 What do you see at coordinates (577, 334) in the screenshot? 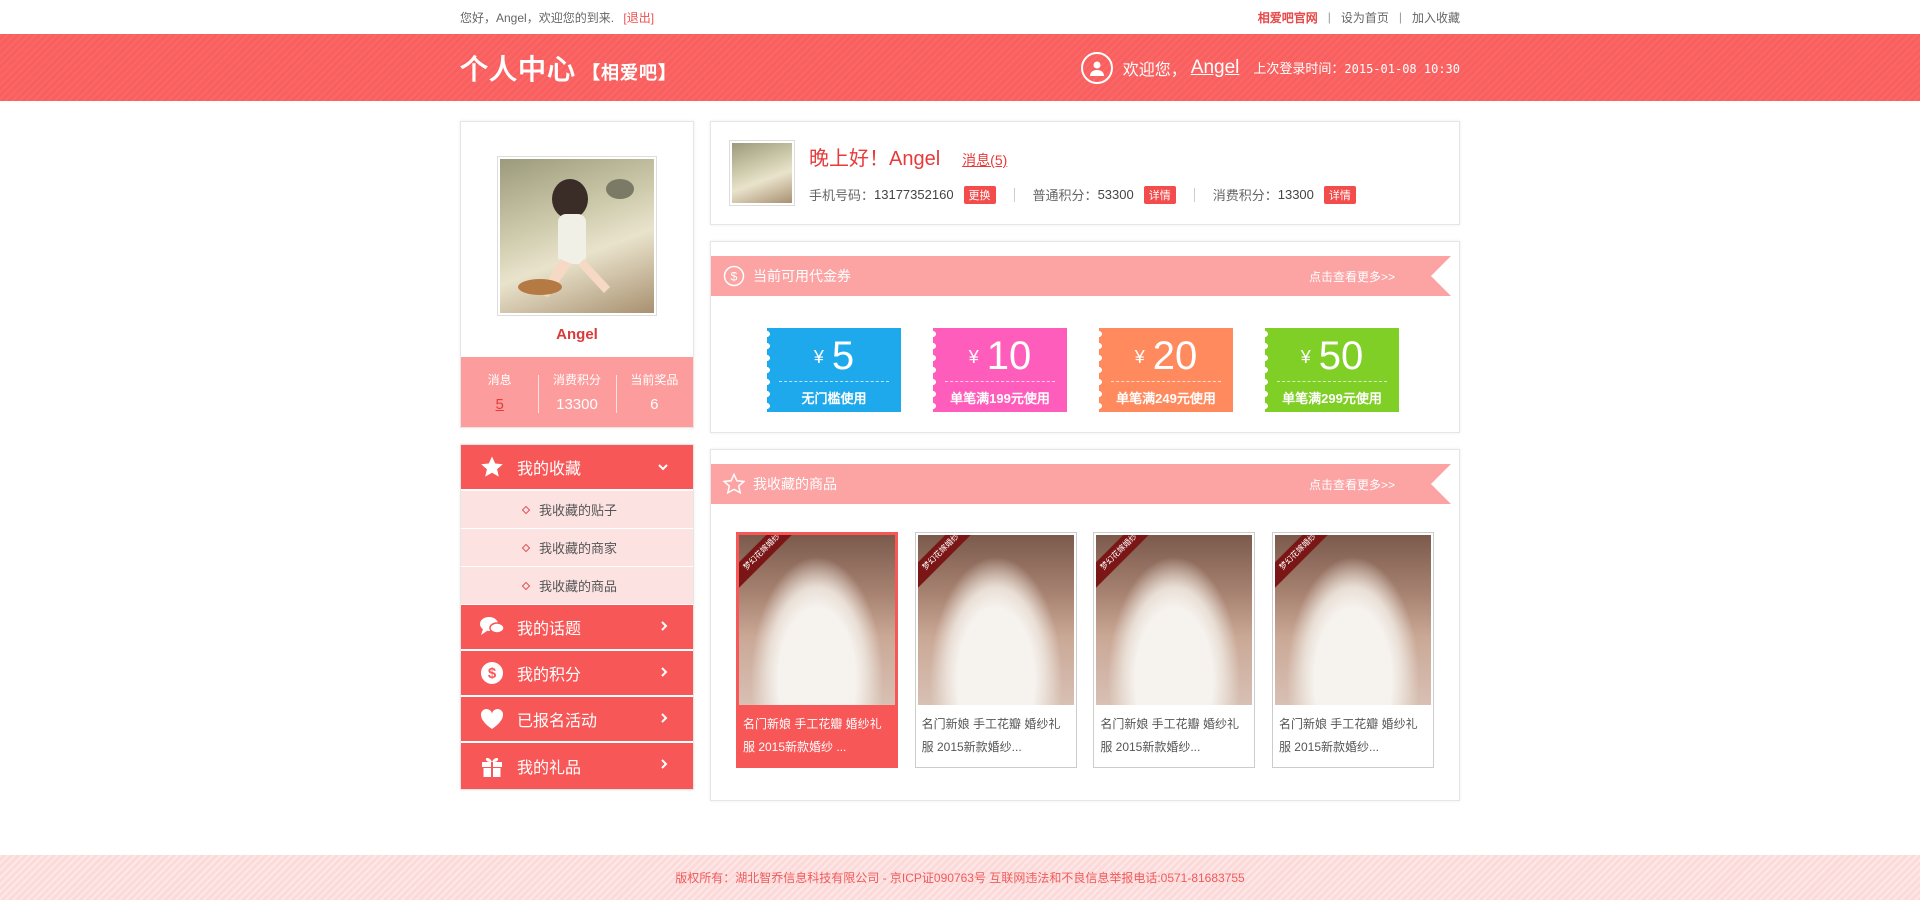
I see `profile-name: Angel` at bounding box center [577, 334].